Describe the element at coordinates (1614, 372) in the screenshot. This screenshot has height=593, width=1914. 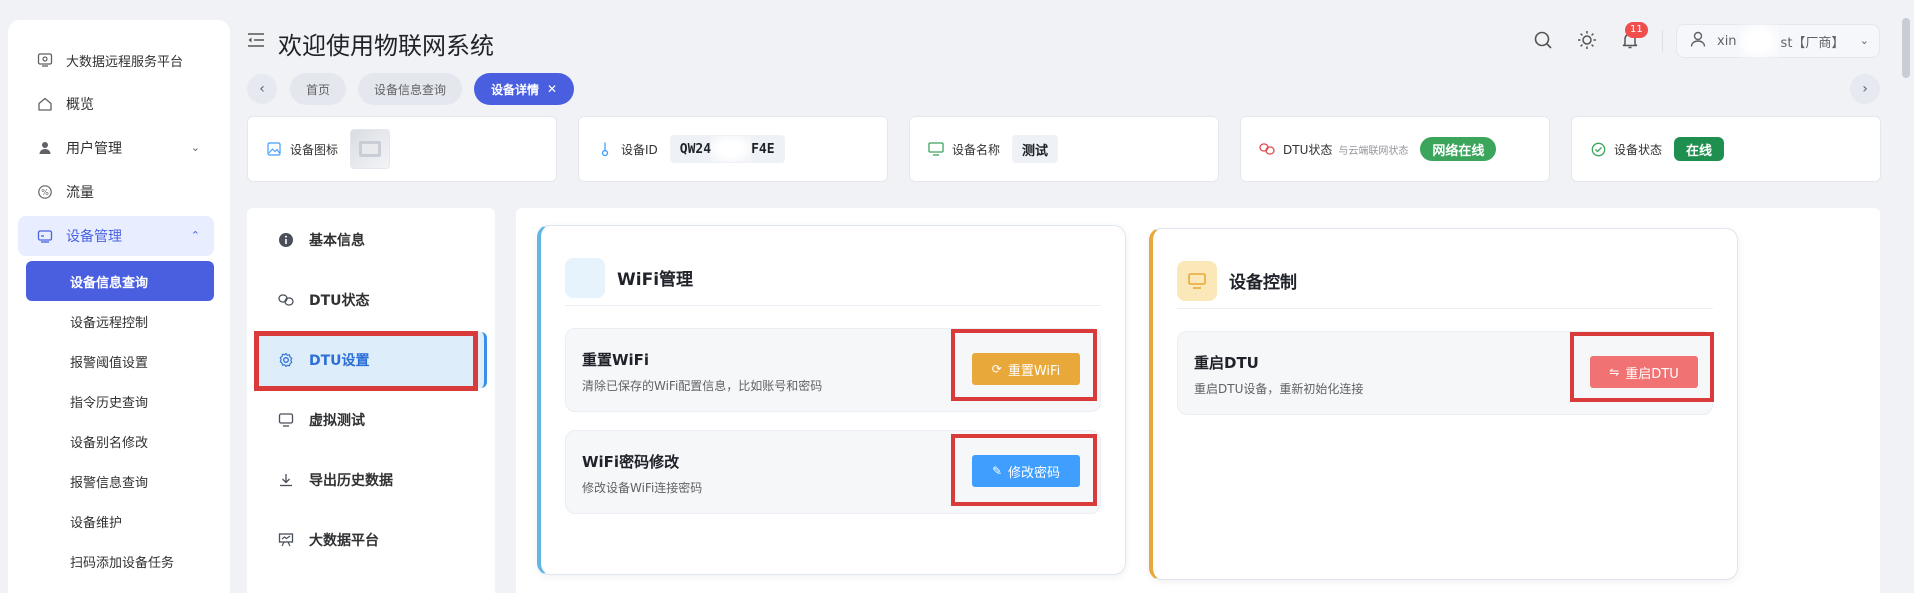
I see `switch-icon: ⇋` at that location.